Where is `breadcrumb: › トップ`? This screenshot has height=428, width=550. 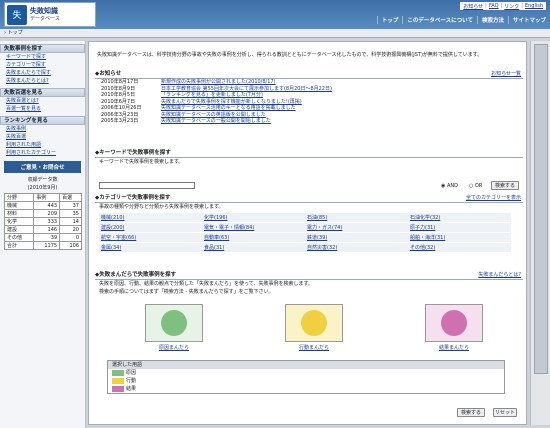
breadcrumb: › トップ is located at coordinates (275, 33).